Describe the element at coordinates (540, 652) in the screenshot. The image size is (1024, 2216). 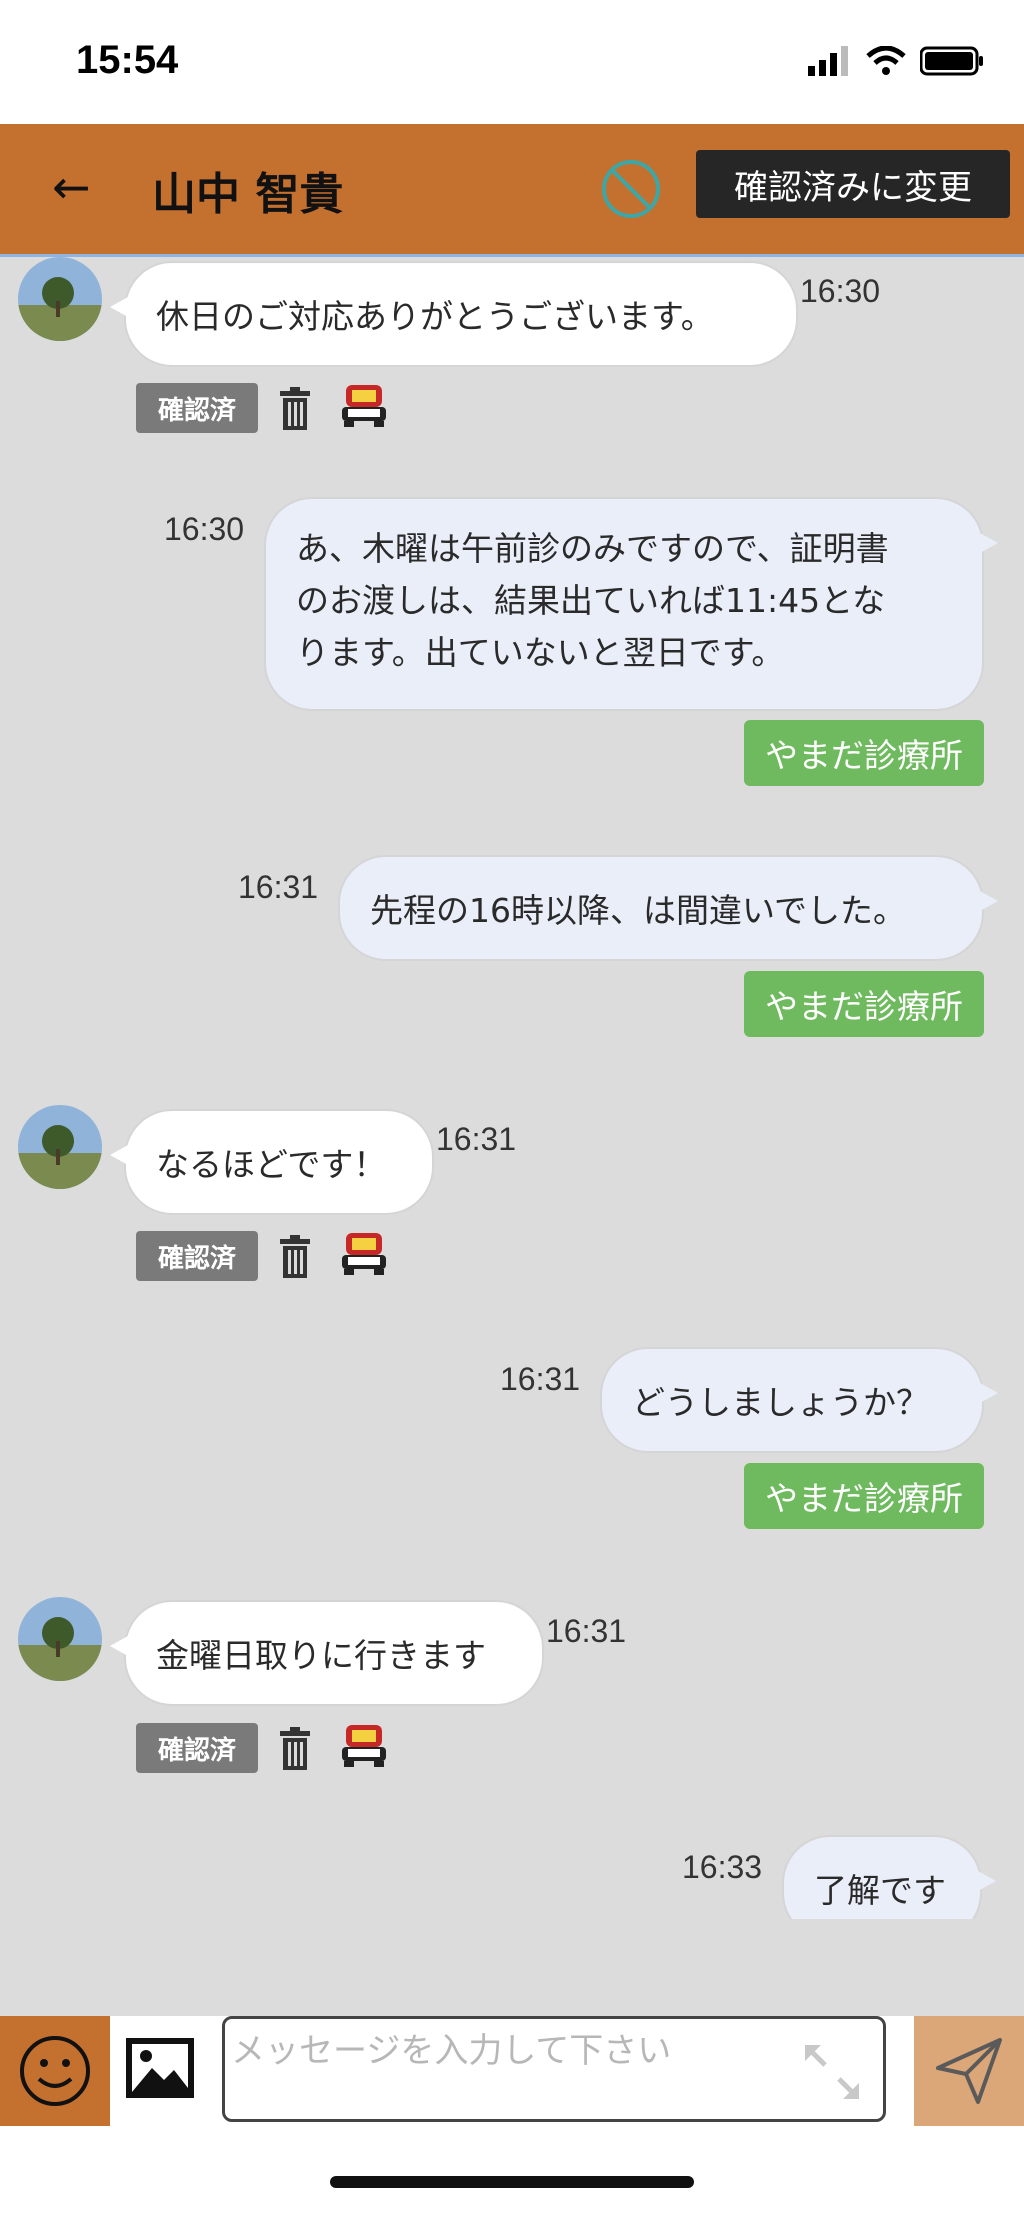
I see `message-text-line: ります。出ていないと翌日です。` at that location.